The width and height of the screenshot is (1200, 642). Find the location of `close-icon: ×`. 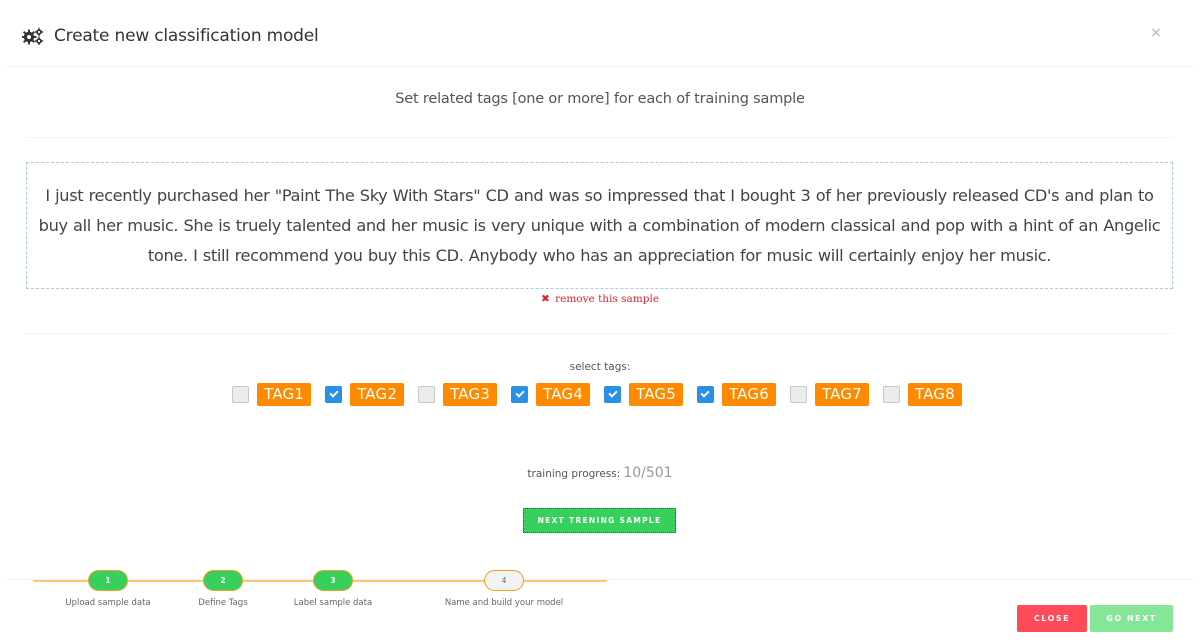

close-icon: × is located at coordinates (1156, 33).